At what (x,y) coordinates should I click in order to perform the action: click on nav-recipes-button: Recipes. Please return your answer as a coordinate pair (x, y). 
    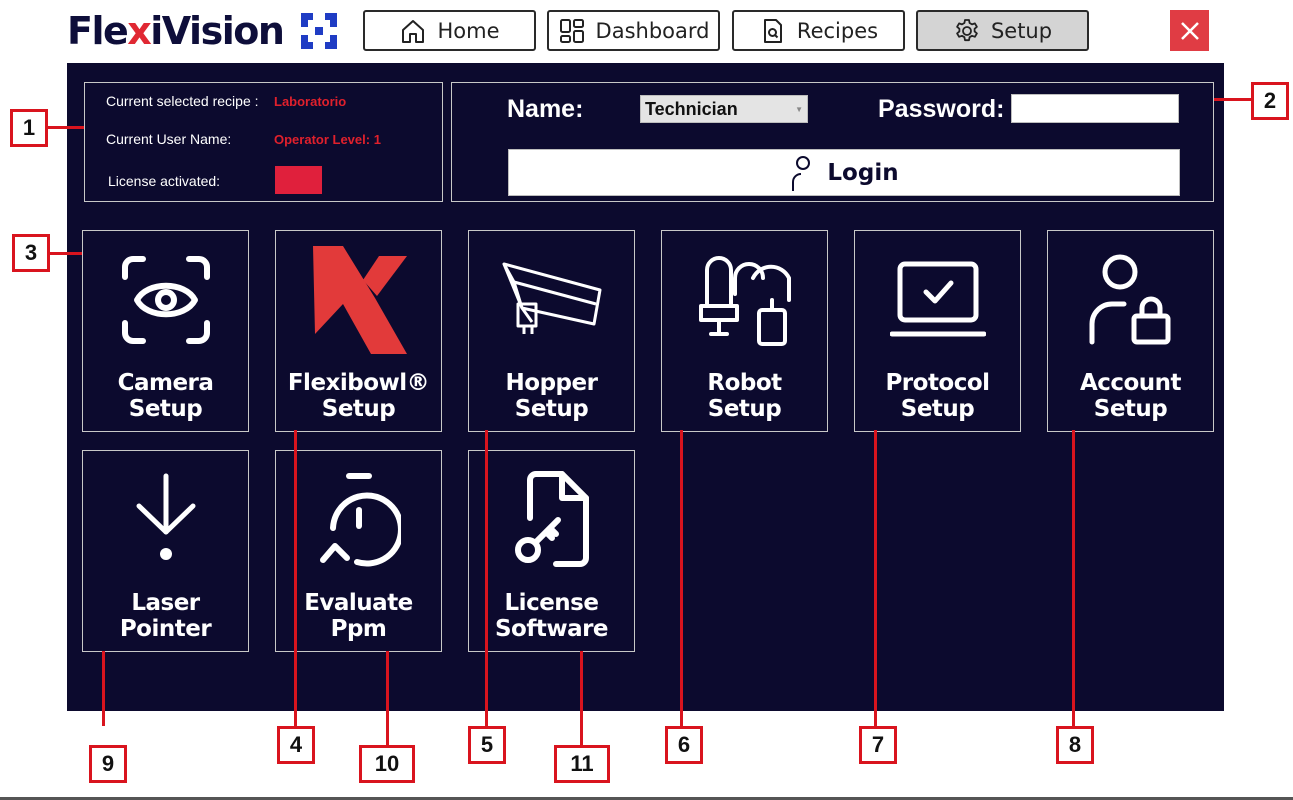
    Looking at the image, I should click on (818, 30).